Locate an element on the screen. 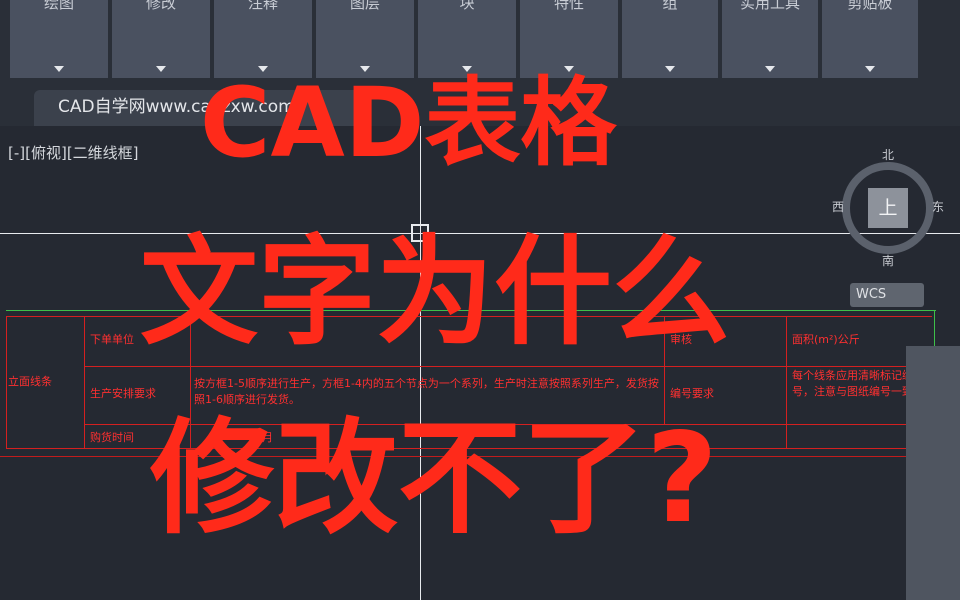 This screenshot has height=600, width=960. viewport-controls: [-][俯视][二维线框] is located at coordinates (73, 152).